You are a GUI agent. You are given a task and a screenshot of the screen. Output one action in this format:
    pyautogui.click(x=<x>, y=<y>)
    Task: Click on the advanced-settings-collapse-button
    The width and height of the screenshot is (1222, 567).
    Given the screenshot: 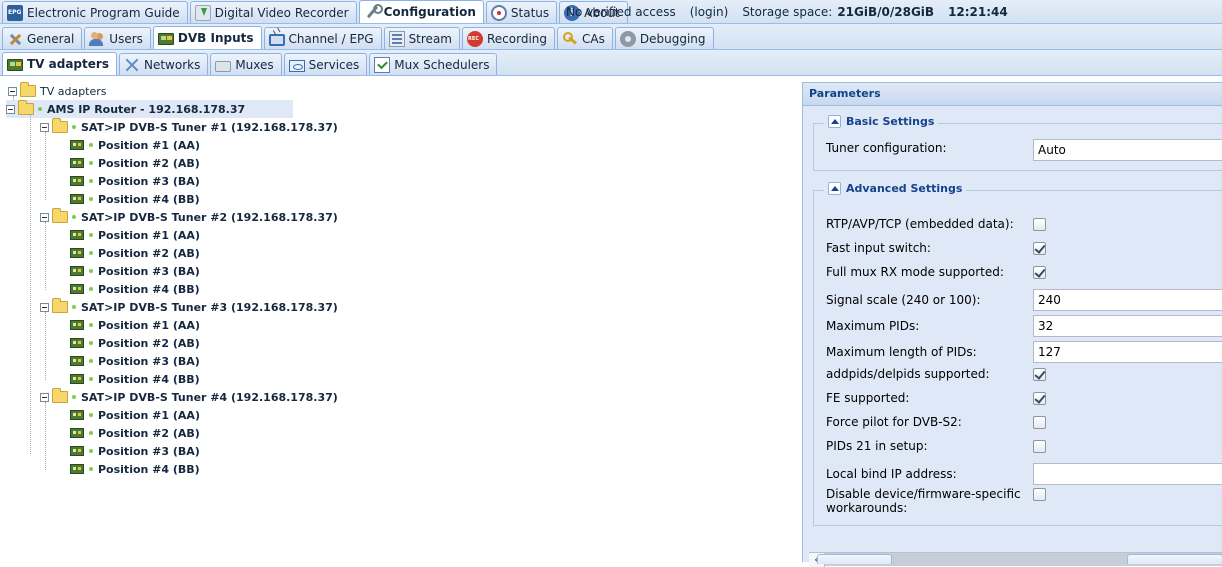 What is the action you would take?
    pyautogui.click(x=834, y=188)
    